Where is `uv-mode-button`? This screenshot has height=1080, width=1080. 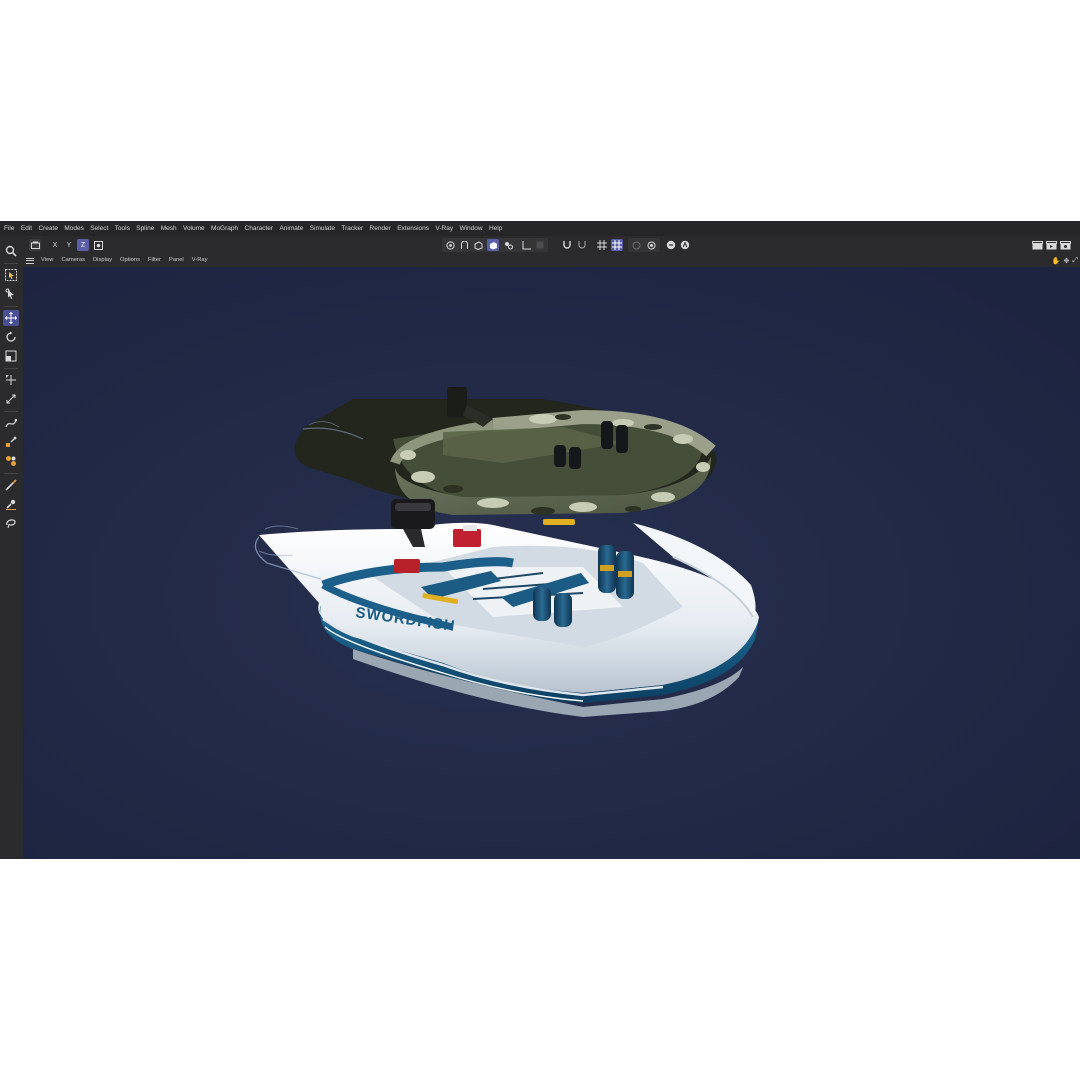
uv-mode-button is located at coordinates (508, 245).